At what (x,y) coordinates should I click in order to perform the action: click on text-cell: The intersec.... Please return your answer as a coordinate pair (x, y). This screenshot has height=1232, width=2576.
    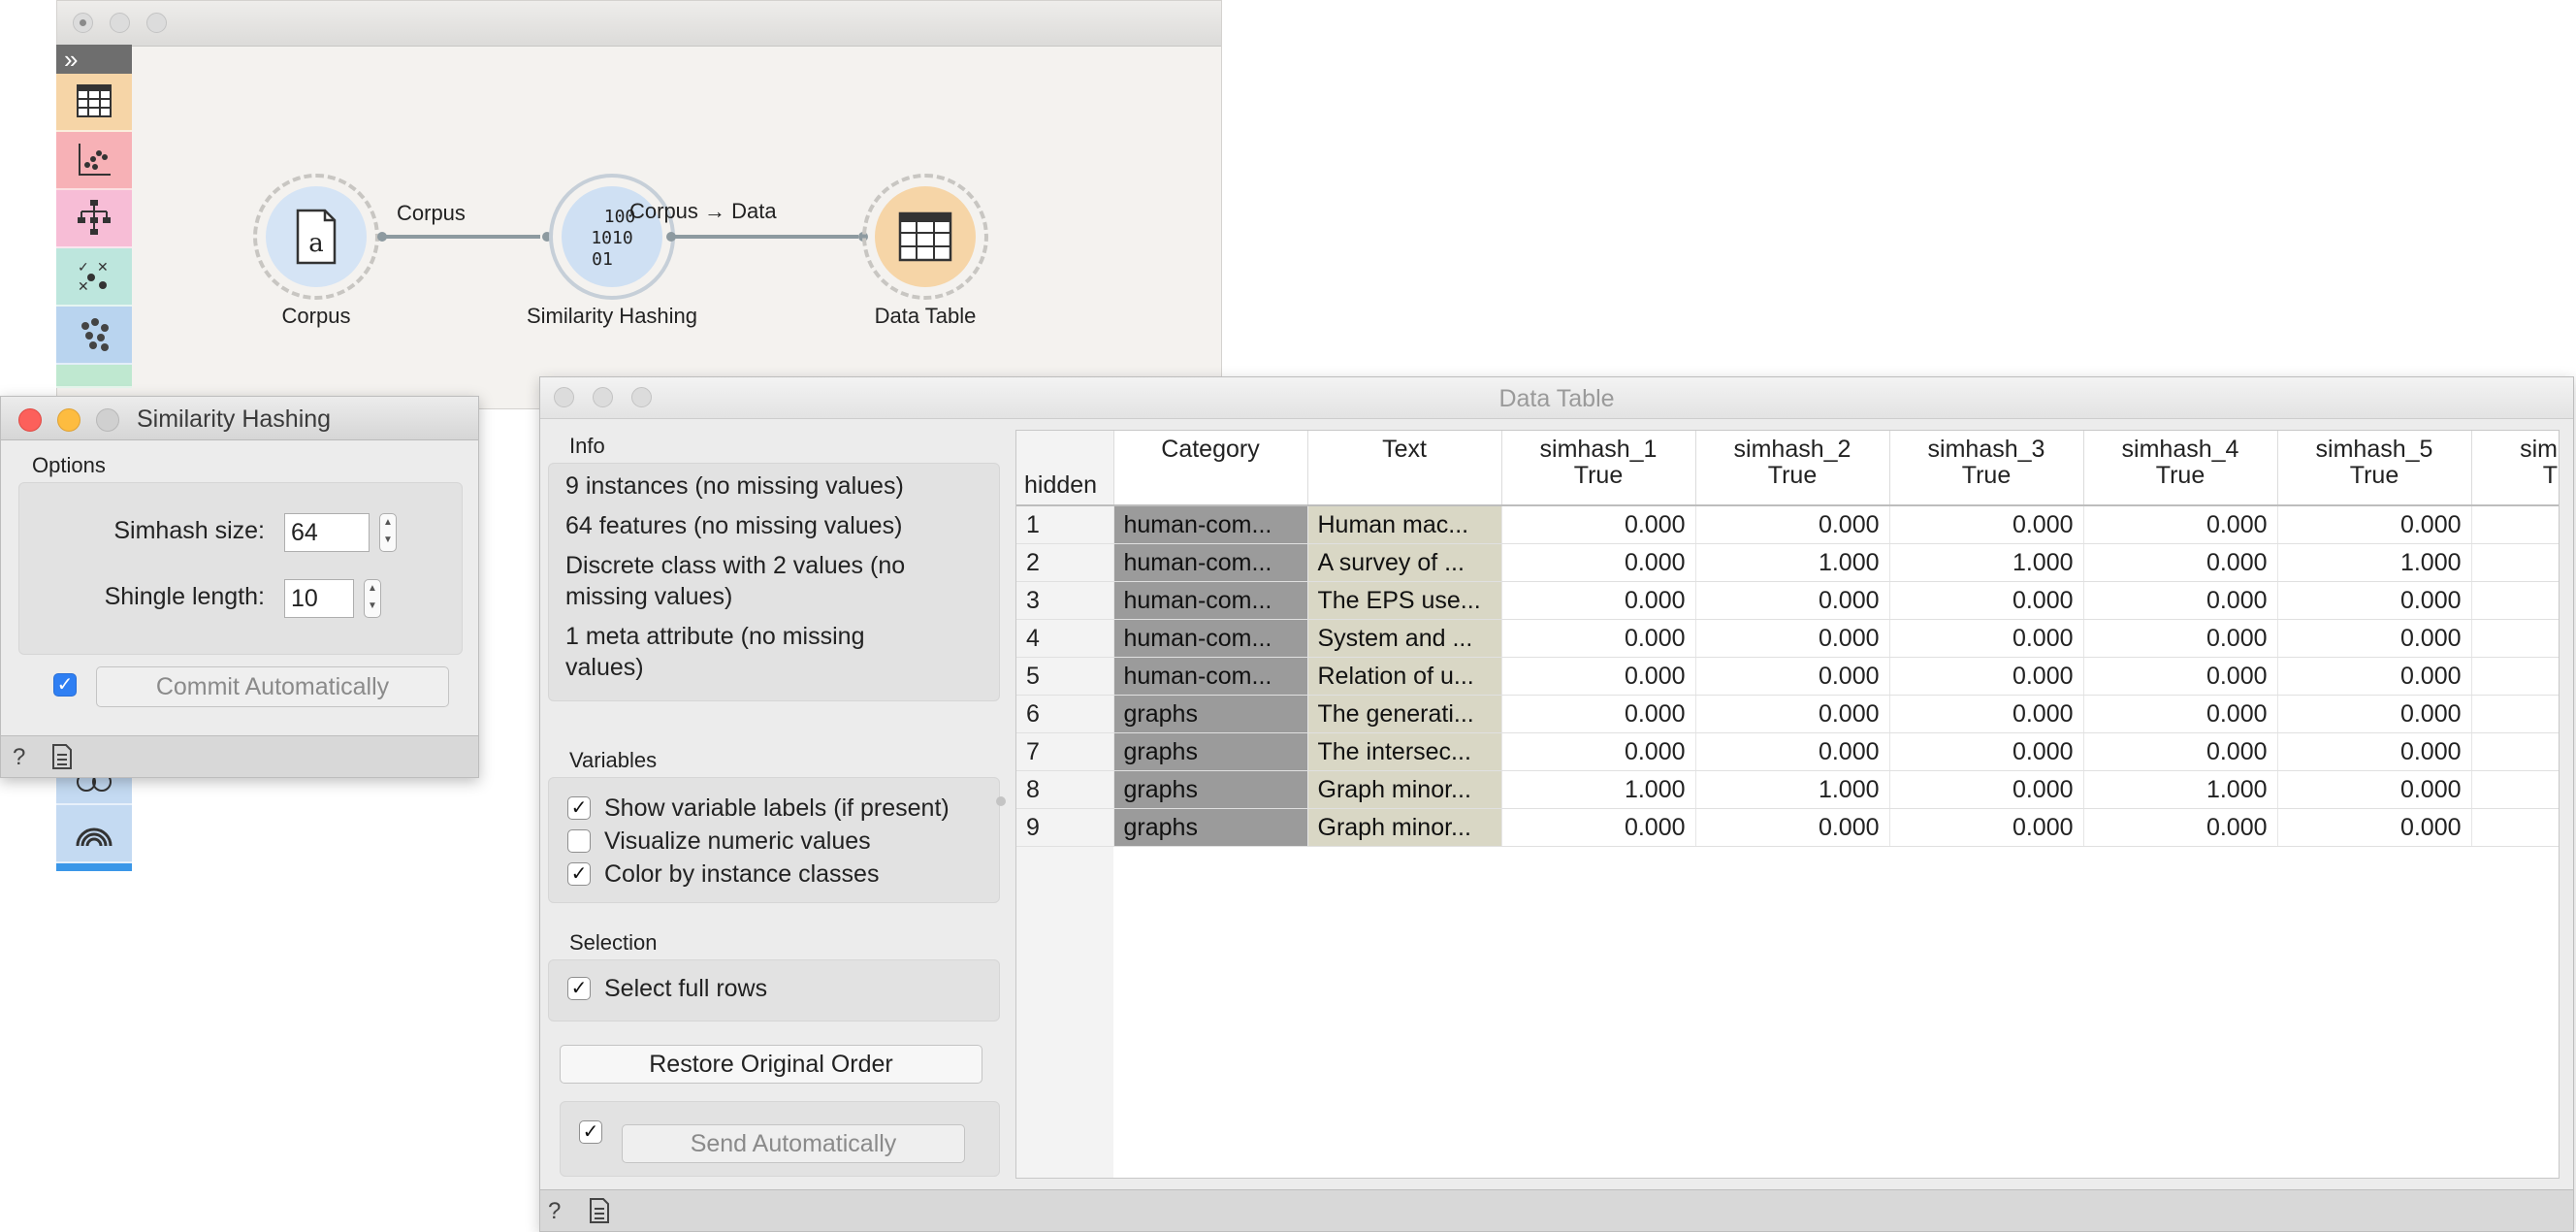
    Looking at the image, I should click on (1404, 751).